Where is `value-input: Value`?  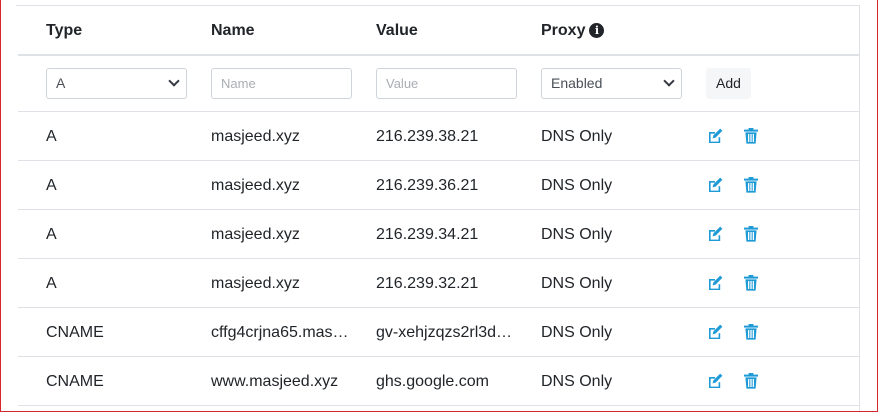 value-input: Value is located at coordinates (446, 83).